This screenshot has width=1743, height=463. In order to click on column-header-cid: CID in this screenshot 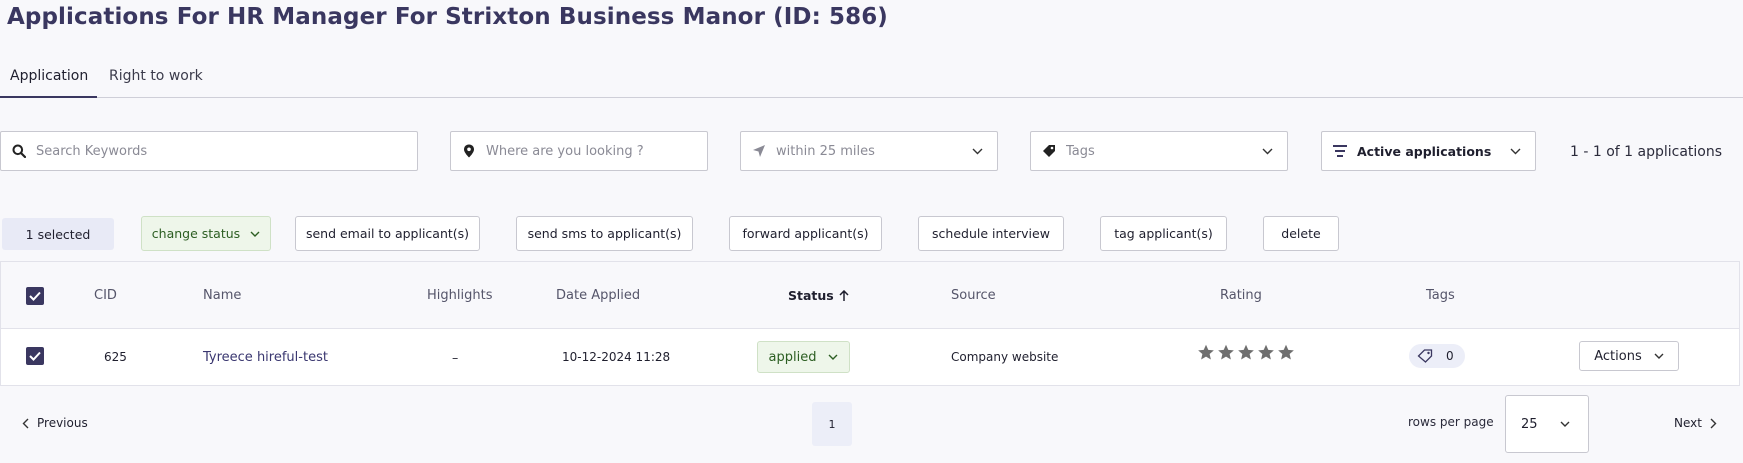, I will do `click(105, 295)`.